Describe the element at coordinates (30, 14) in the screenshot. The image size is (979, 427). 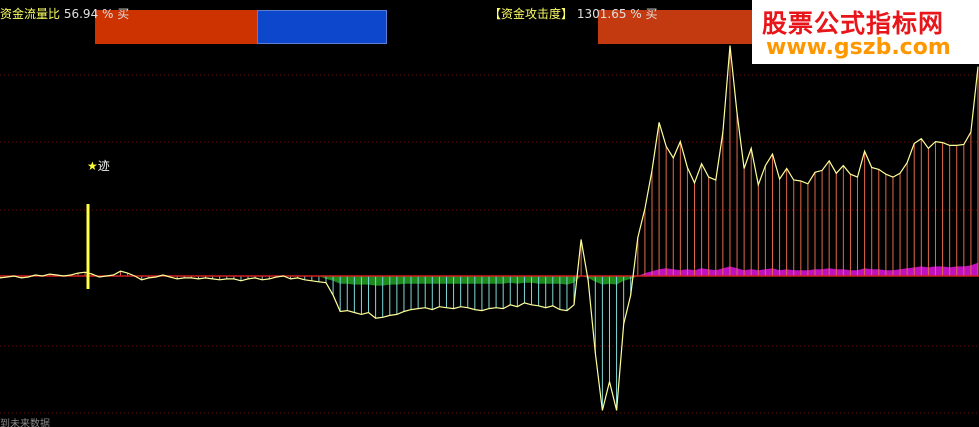
I see `capital-flow-ratio-label: 资金流量比` at that location.